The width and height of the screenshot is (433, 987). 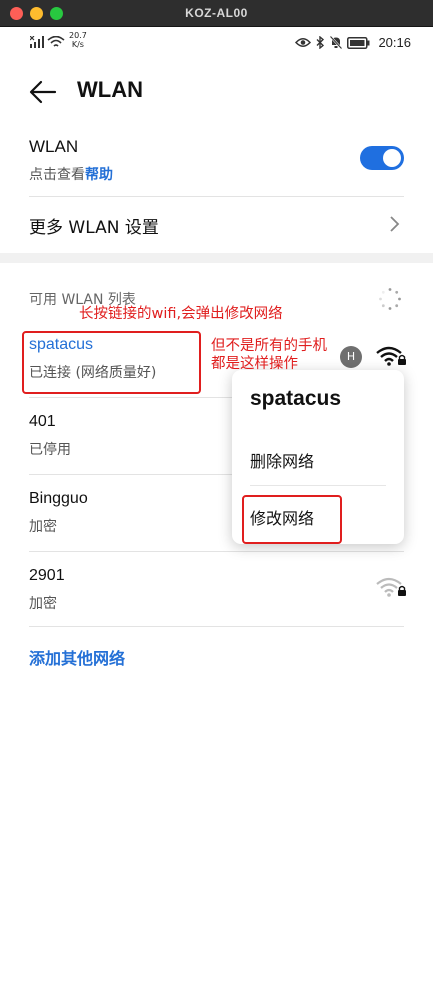 I want to click on annotation-note-not-all-phones-2: 都是这样操作, so click(x=254, y=364).